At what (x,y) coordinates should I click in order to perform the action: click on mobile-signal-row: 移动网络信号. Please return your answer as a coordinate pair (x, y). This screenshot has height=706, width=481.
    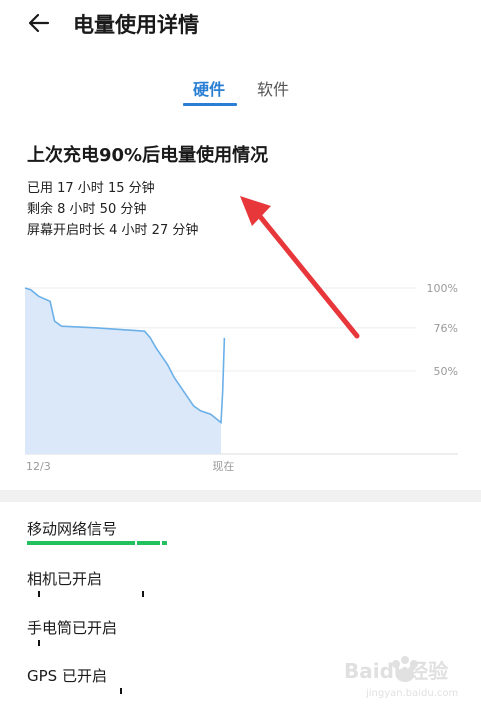
    Looking at the image, I should click on (72, 528).